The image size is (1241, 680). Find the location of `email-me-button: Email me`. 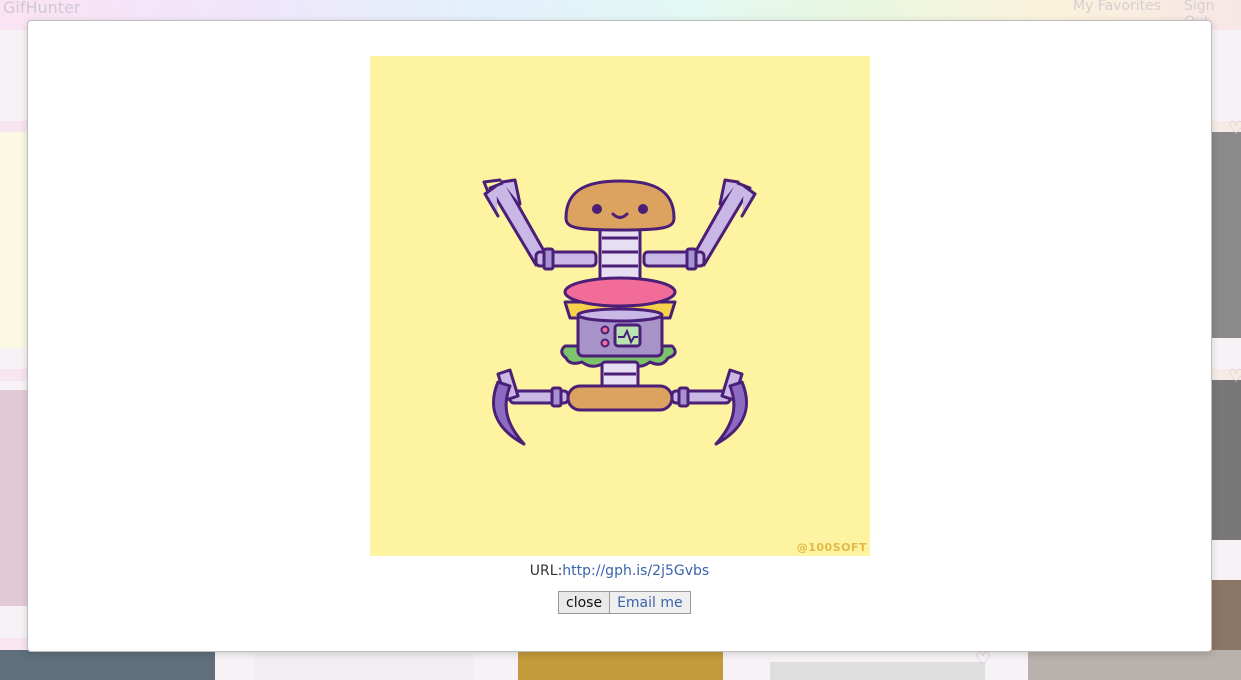

email-me-button: Email me is located at coordinates (650, 602).